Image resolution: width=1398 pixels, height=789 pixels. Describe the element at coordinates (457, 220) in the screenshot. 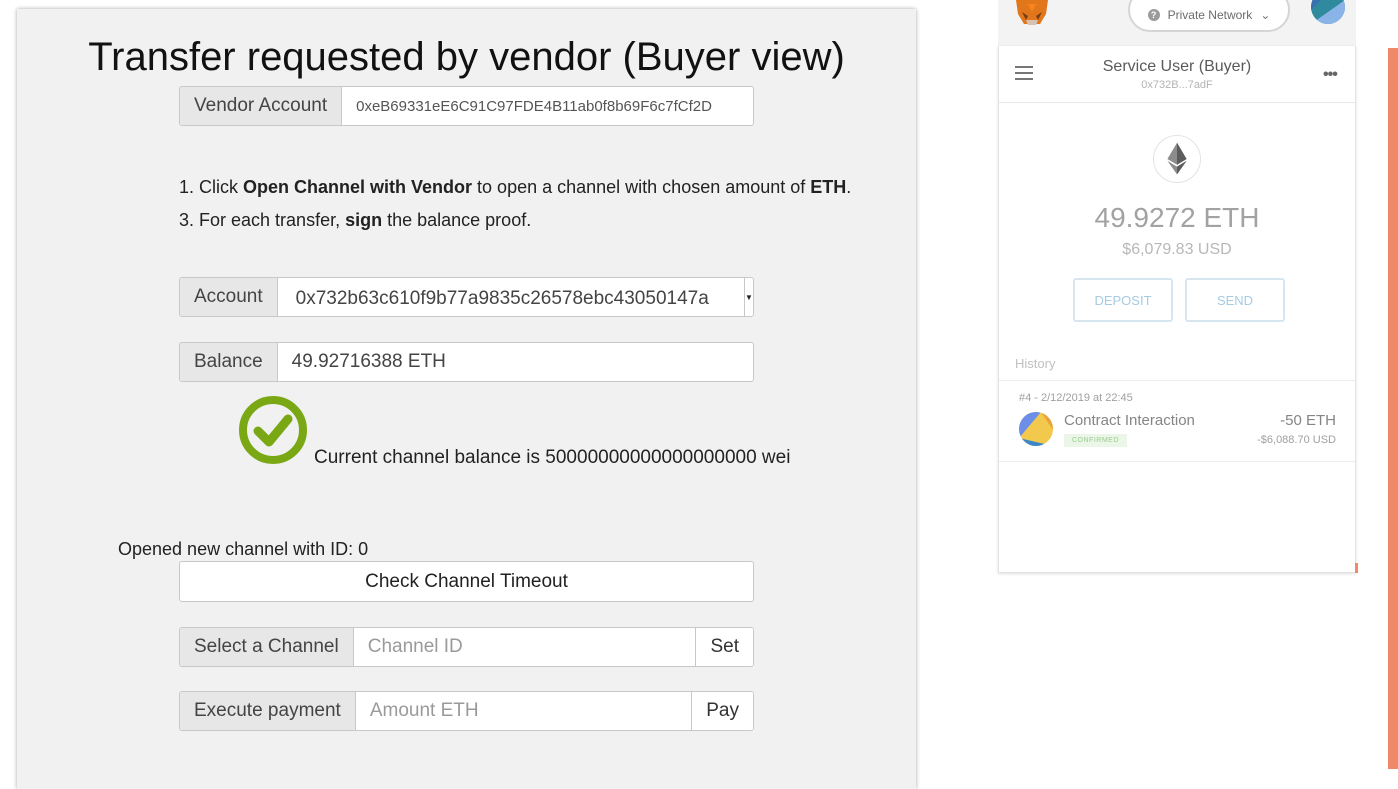

I see `instruction-text: the balance proof.` at that location.